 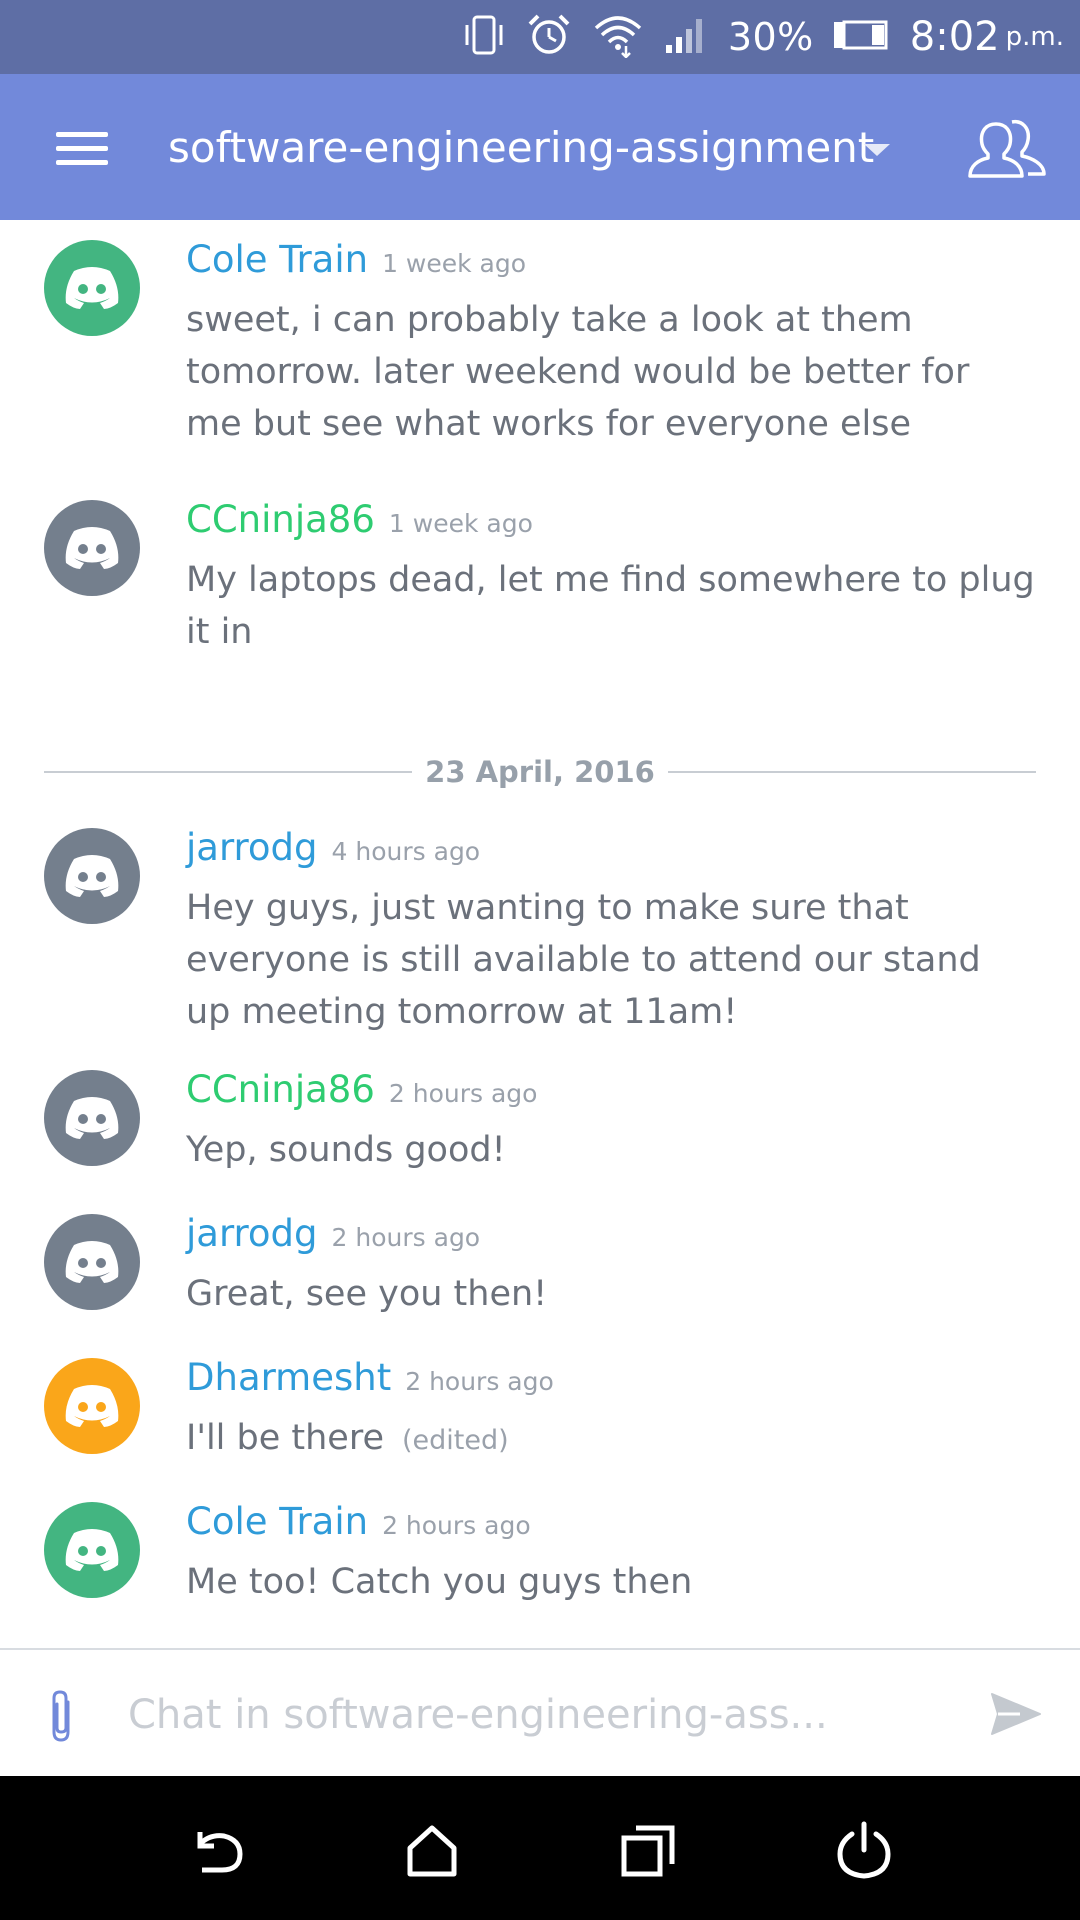 What do you see at coordinates (1008, 149) in the screenshot?
I see `members-icon` at bounding box center [1008, 149].